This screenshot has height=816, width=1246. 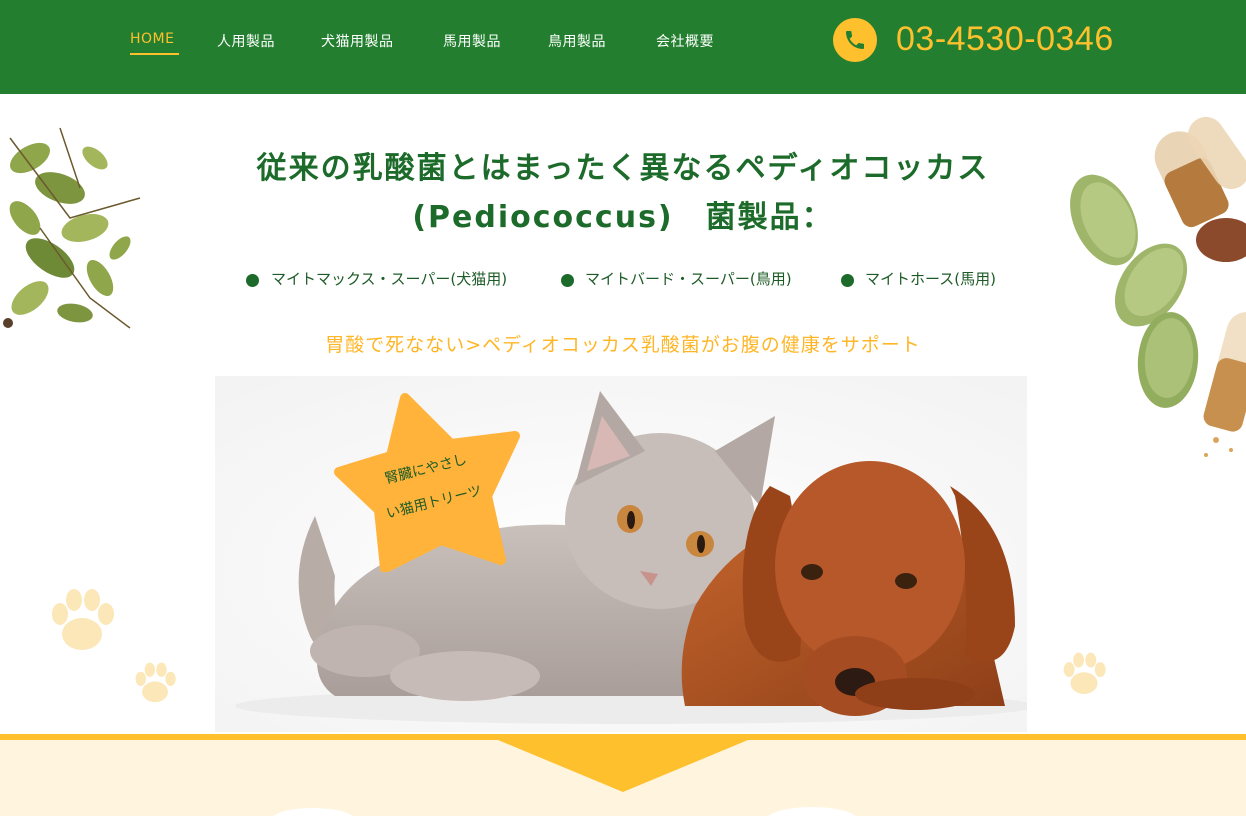 What do you see at coordinates (623, 217) in the screenshot?
I see `hero-title-line-2: (Pediococcus) 菌製品：` at bounding box center [623, 217].